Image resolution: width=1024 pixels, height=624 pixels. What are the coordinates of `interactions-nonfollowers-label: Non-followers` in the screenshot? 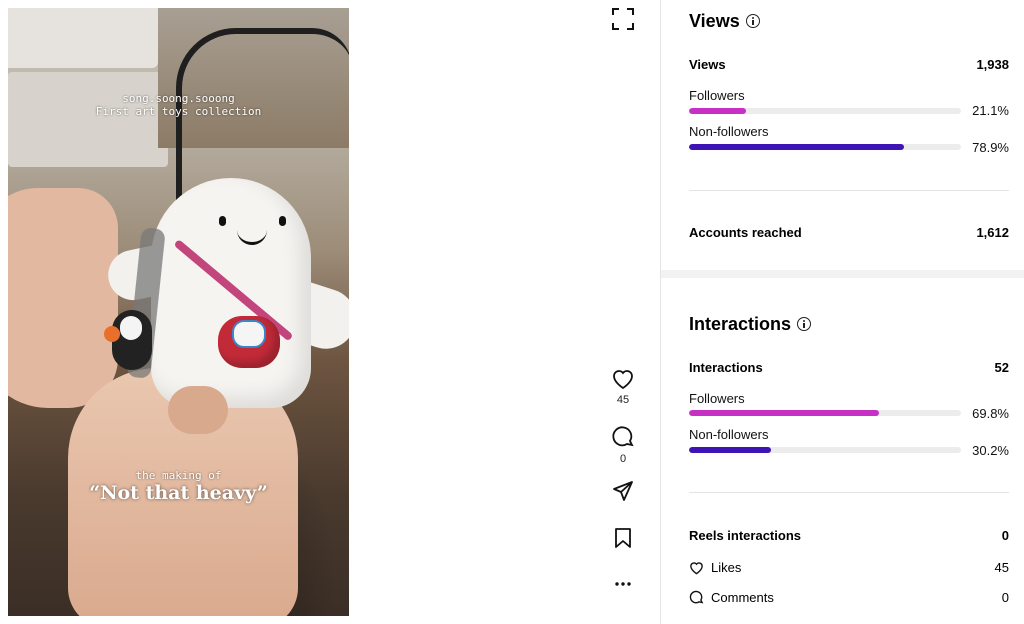 It's located at (729, 434).